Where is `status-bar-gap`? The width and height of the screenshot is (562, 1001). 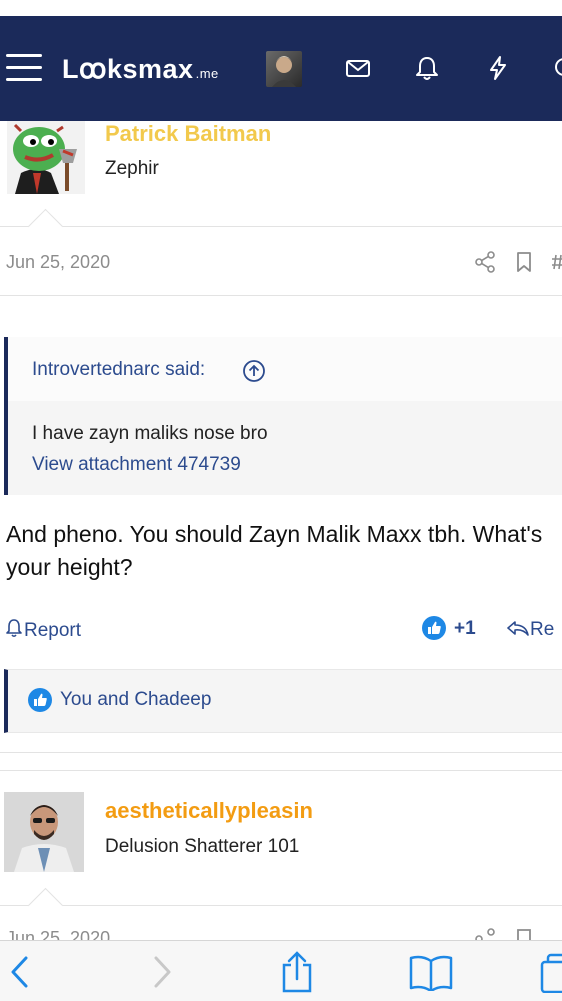 status-bar-gap is located at coordinates (281, 8).